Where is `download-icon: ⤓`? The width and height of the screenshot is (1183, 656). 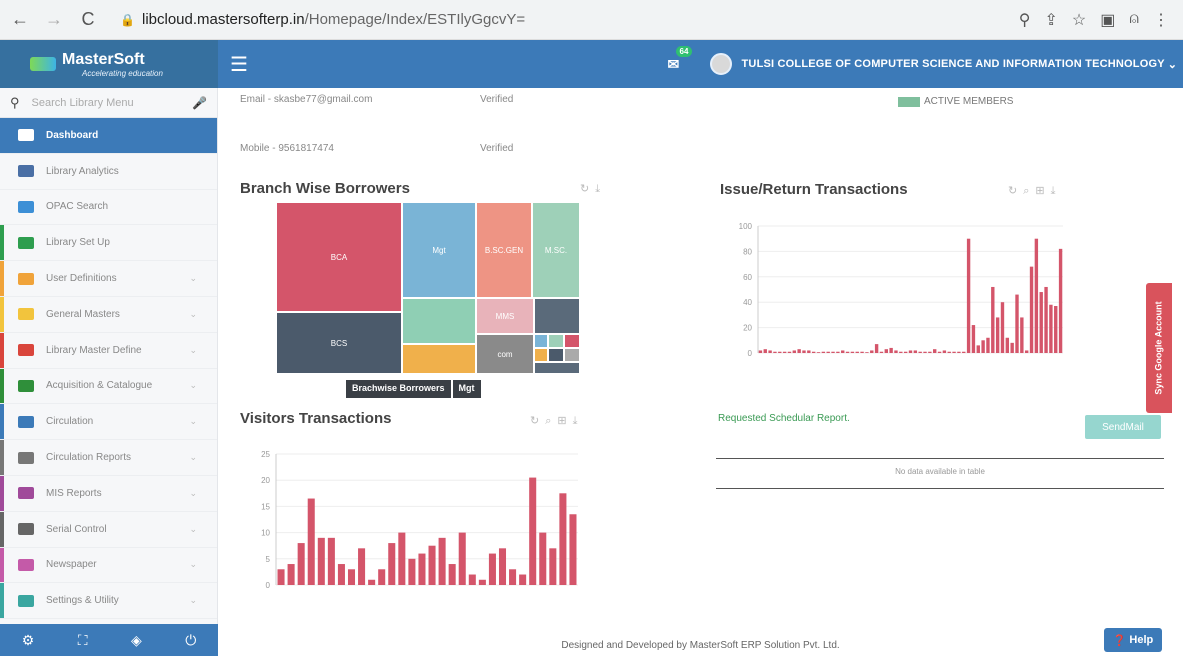
download-icon: ⤓ is located at coordinates (600, 189).